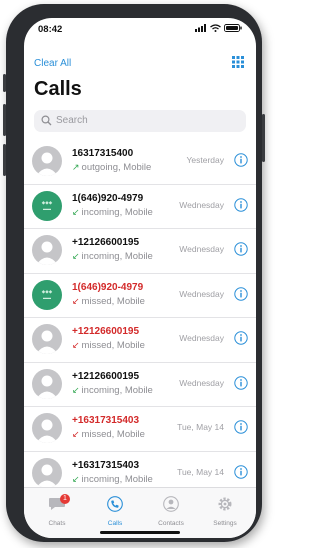  I want to click on chats-badge: 1, so click(65, 499).